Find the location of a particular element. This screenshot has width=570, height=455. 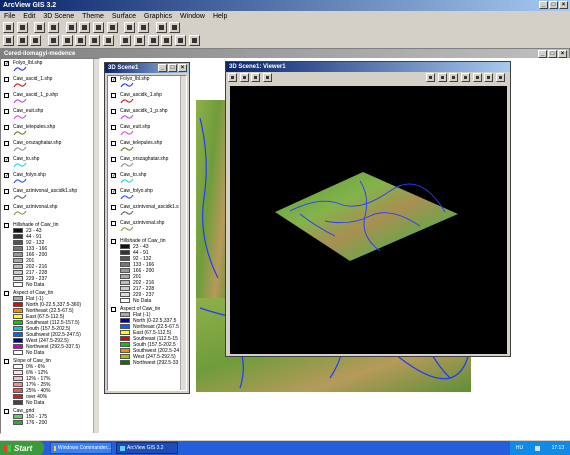

add-theme-button is located at coordinates (22, 27).